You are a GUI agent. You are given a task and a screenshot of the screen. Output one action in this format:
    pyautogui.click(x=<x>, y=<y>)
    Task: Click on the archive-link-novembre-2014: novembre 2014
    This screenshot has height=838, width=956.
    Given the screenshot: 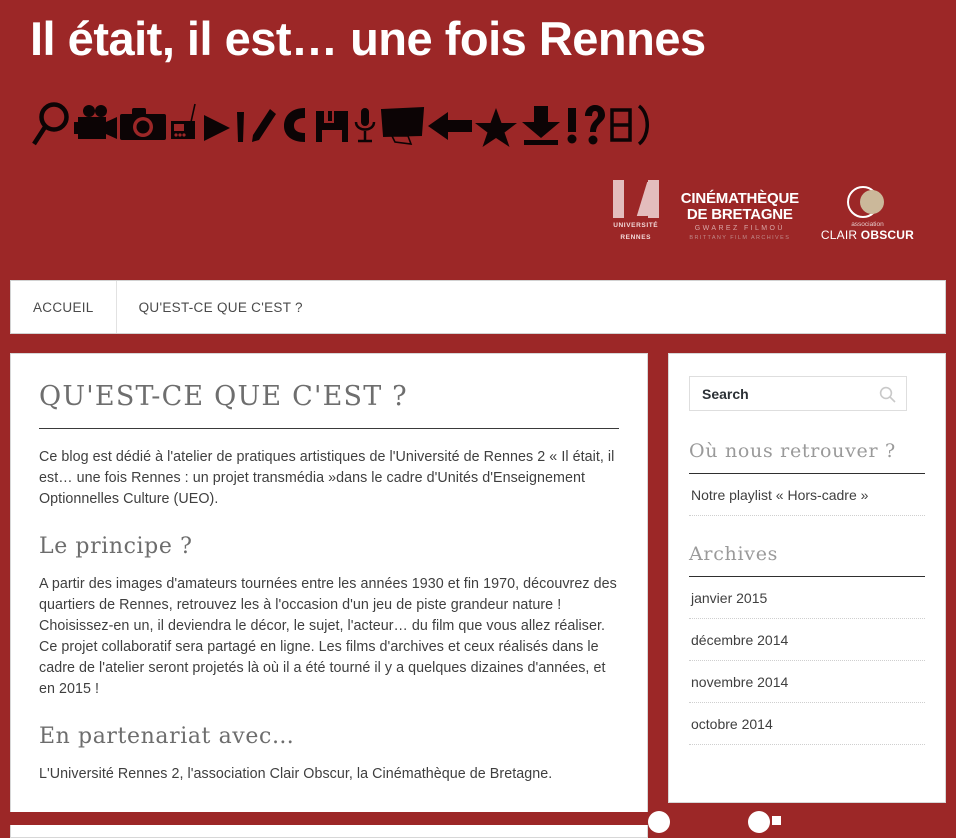 What is the action you would take?
    pyautogui.click(x=807, y=681)
    